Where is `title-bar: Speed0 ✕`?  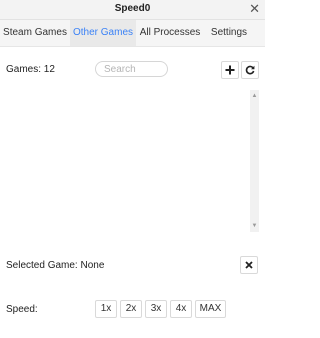
title-bar: Speed0 ✕ is located at coordinates (132, 10).